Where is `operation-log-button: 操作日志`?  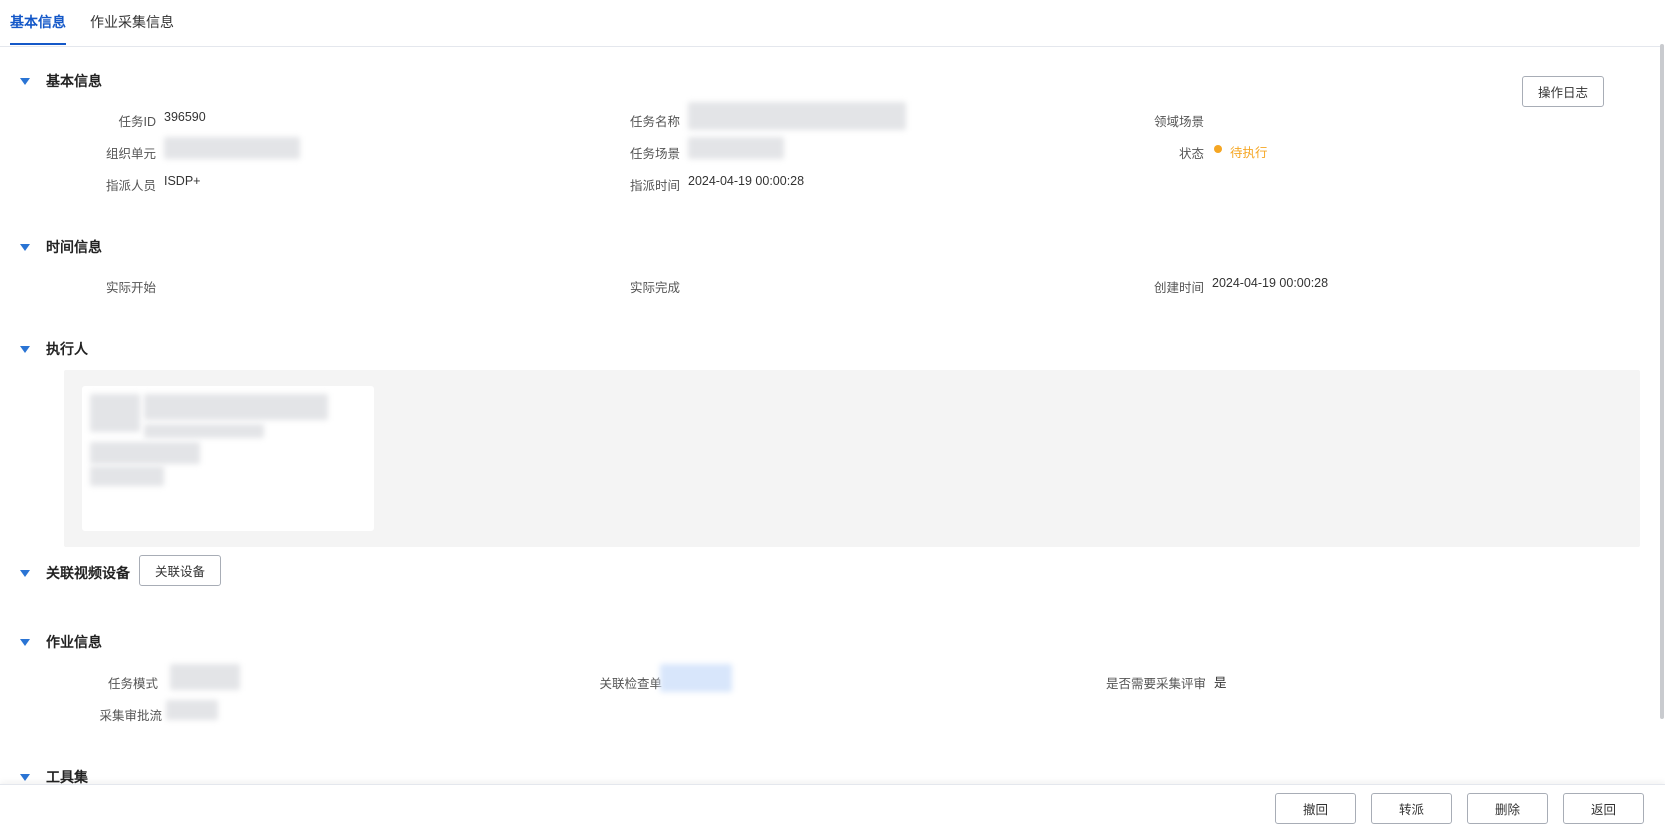 operation-log-button: 操作日志 is located at coordinates (1563, 91).